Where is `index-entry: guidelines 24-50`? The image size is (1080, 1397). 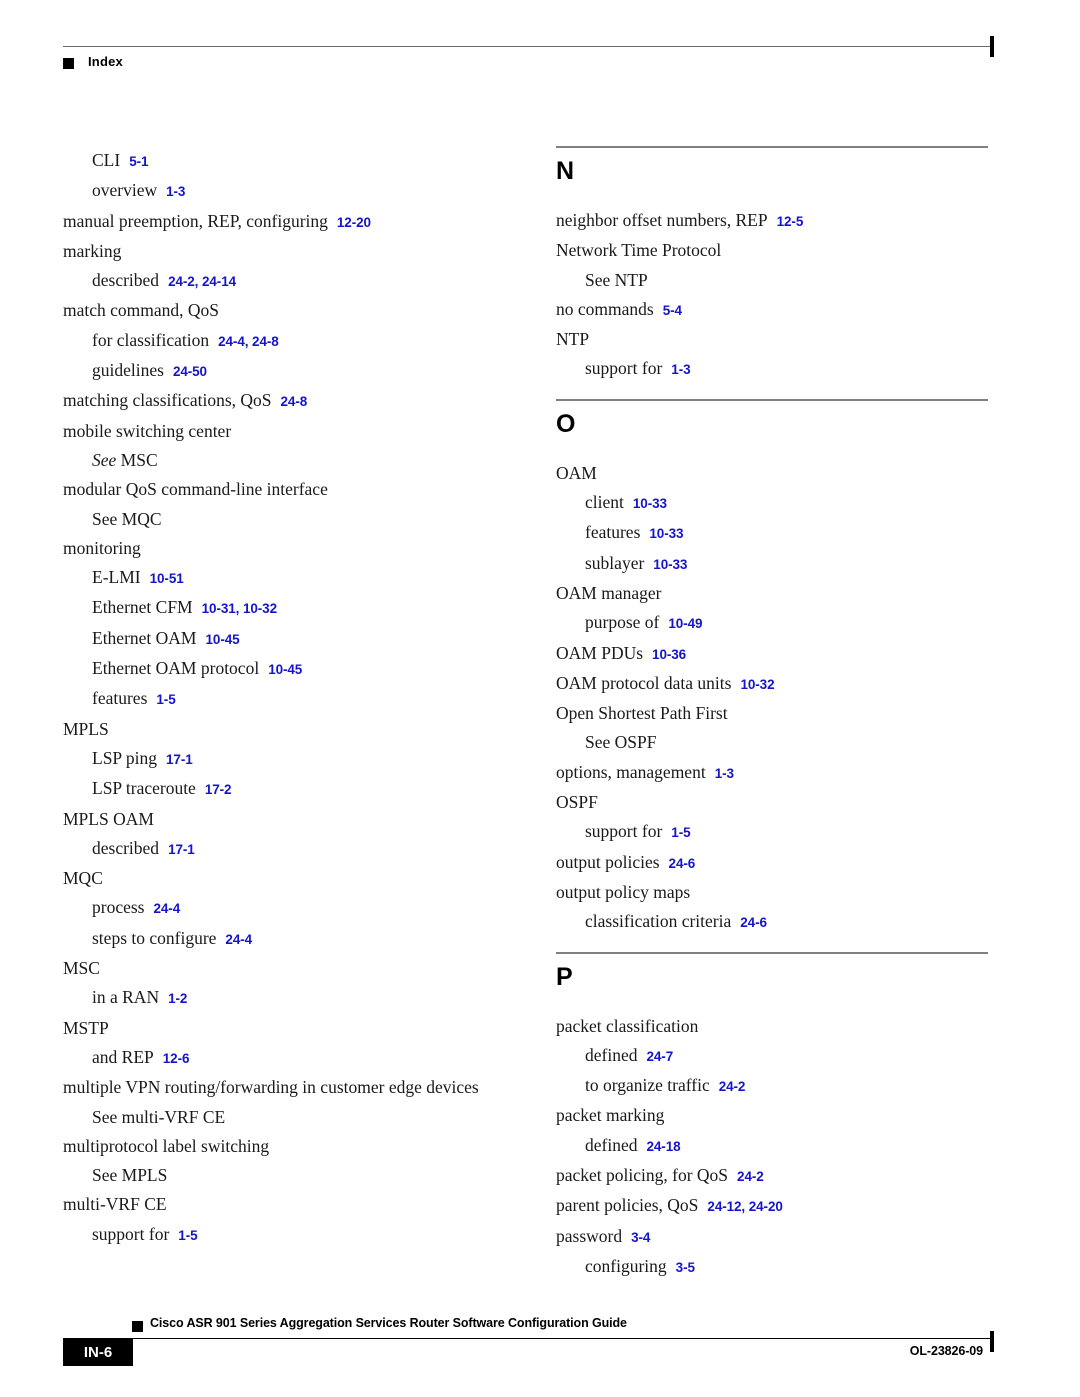 index-entry: guidelines 24-50 is located at coordinates (279, 371).